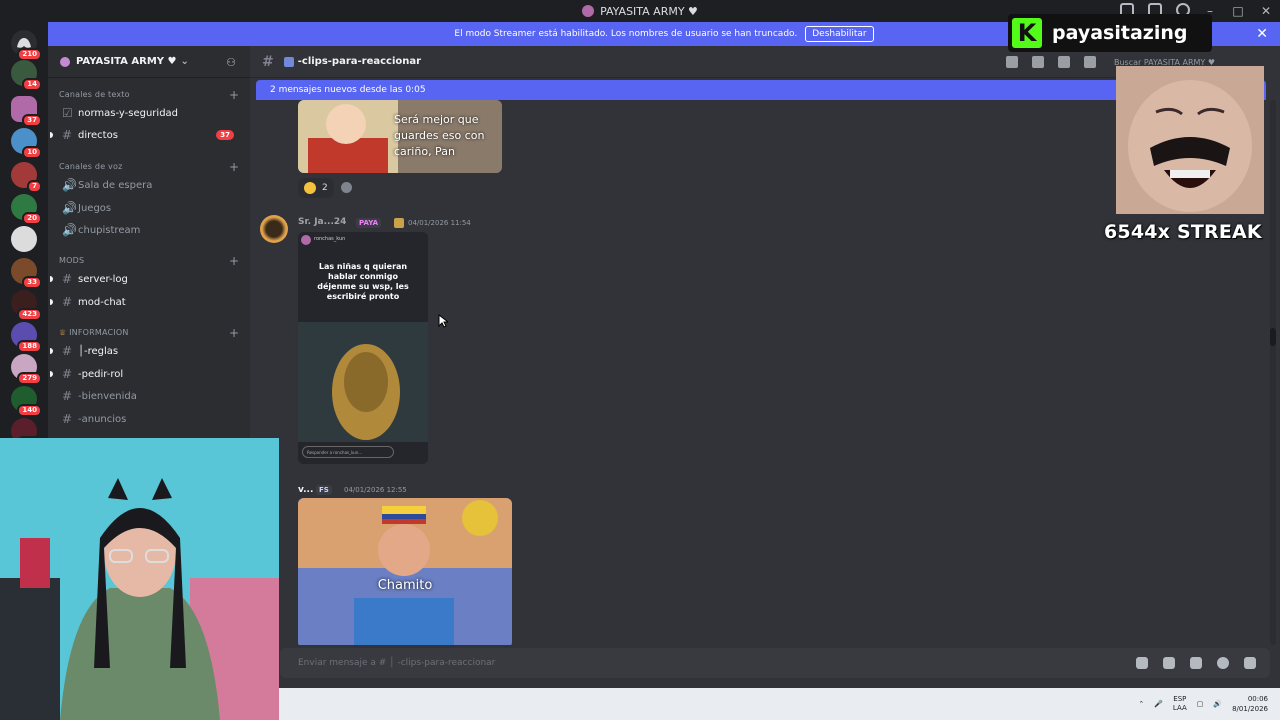 The image size is (1280, 720). I want to click on server-name: PAYASITA ARMY ♥, so click(126, 61).